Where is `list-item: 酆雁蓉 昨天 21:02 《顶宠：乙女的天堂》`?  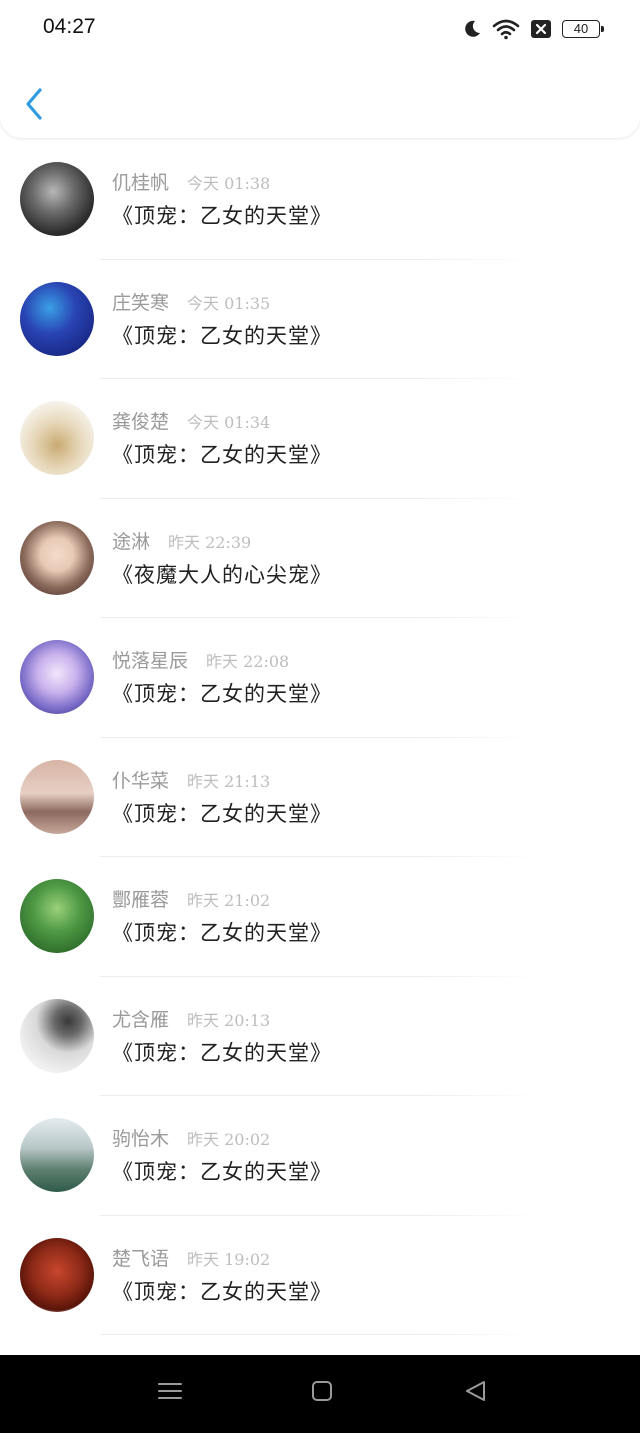 list-item: 酆雁蓉 昨天 21:02 《顶宠：乙女的天堂》 is located at coordinates (320, 917).